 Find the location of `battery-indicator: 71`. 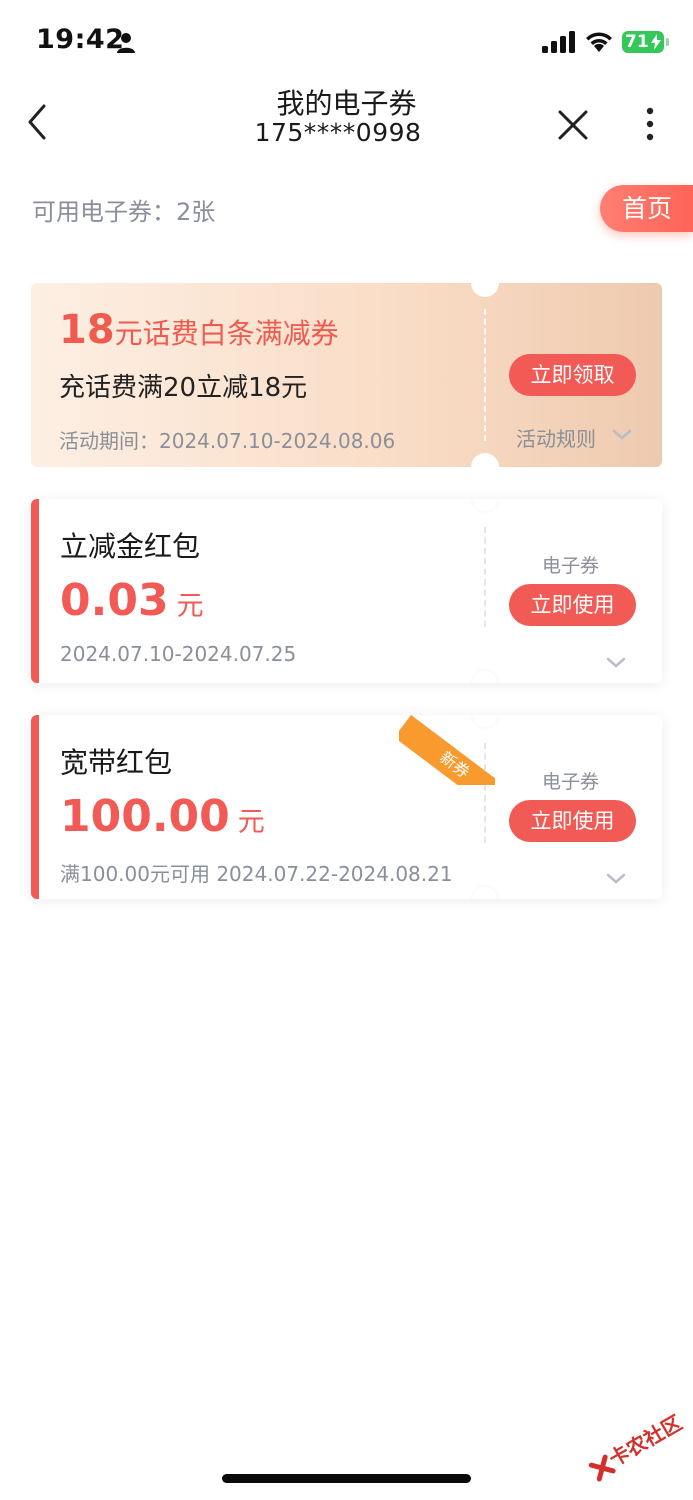

battery-indicator: 71 is located at coordinates (643, 42).